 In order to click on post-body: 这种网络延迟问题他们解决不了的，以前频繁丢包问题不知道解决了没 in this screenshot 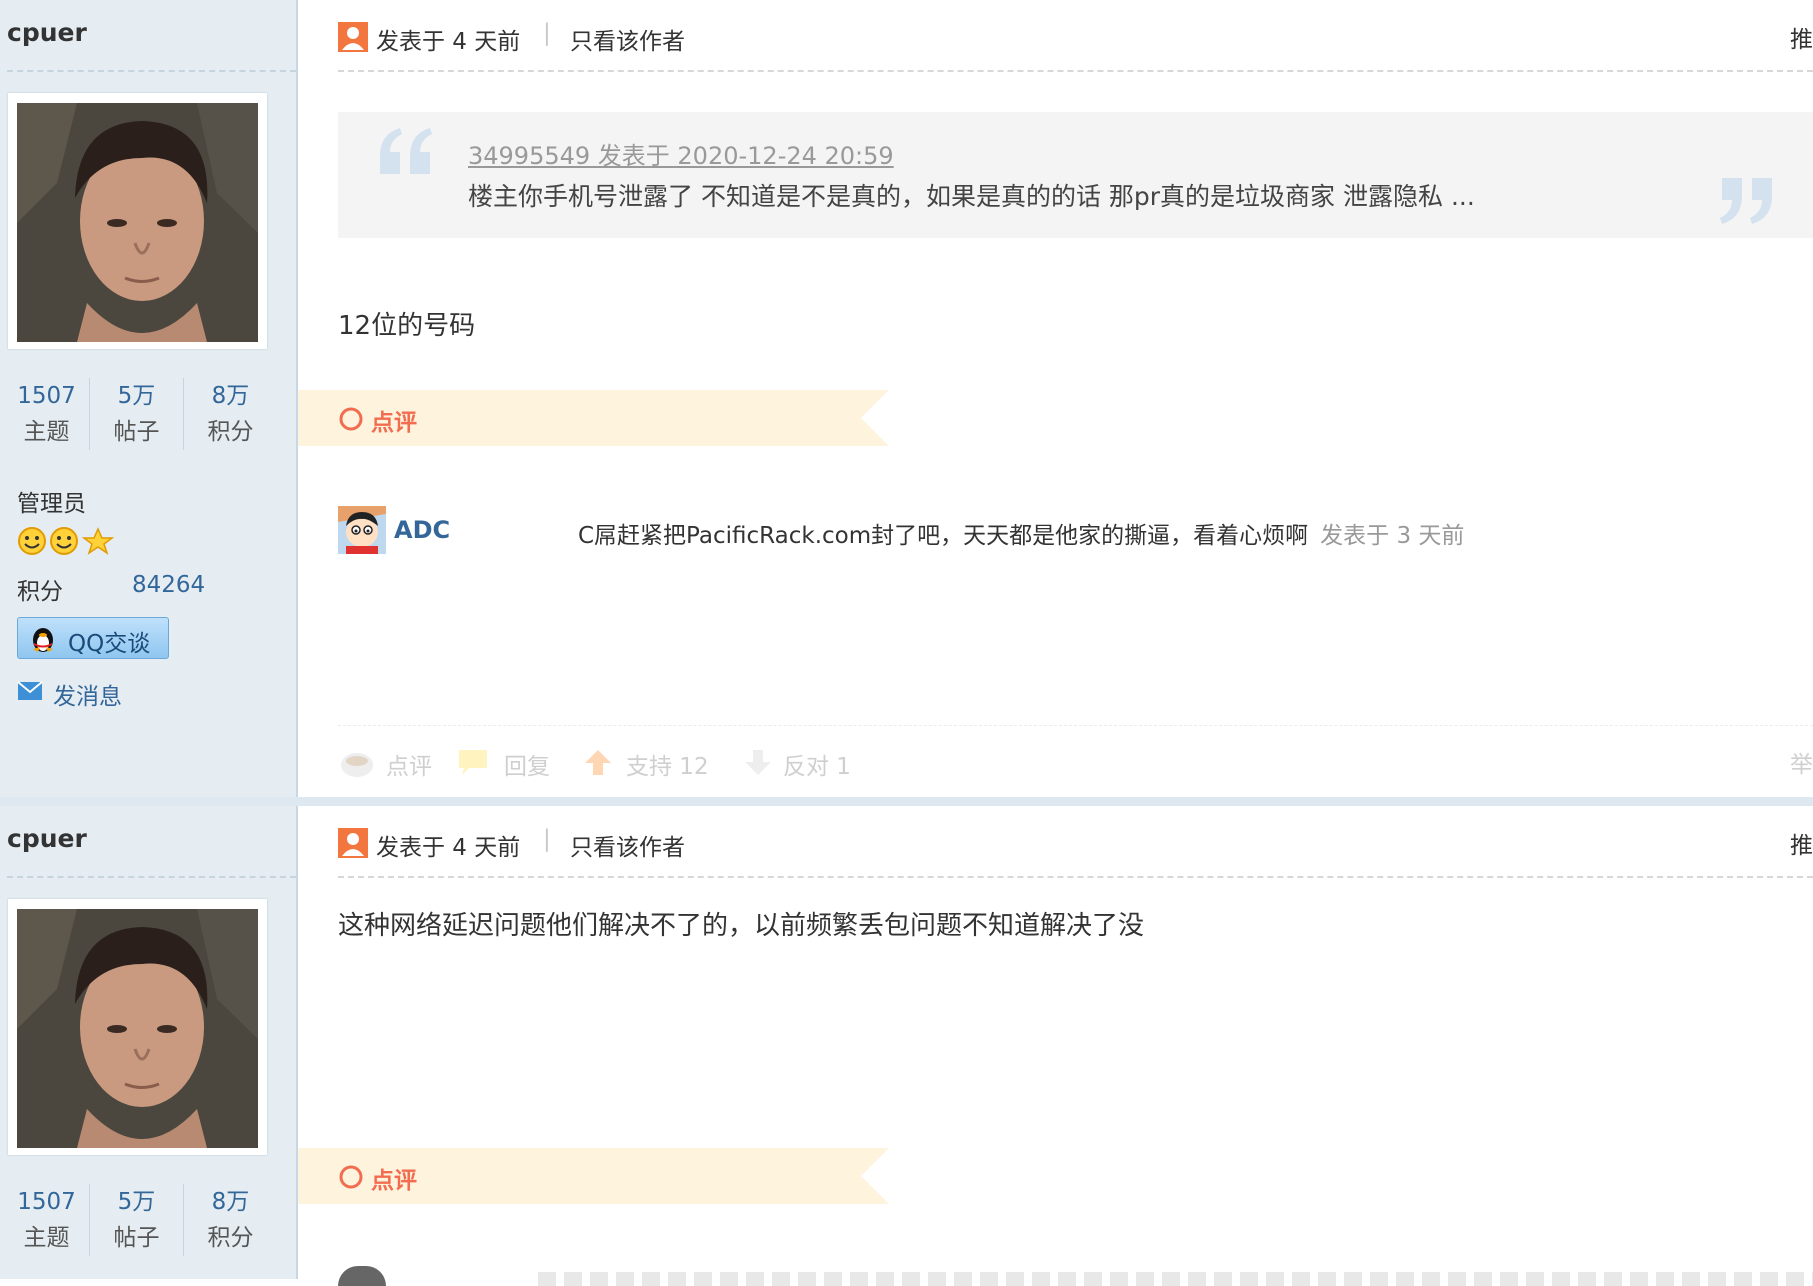, I will do `click(741, 926)`.